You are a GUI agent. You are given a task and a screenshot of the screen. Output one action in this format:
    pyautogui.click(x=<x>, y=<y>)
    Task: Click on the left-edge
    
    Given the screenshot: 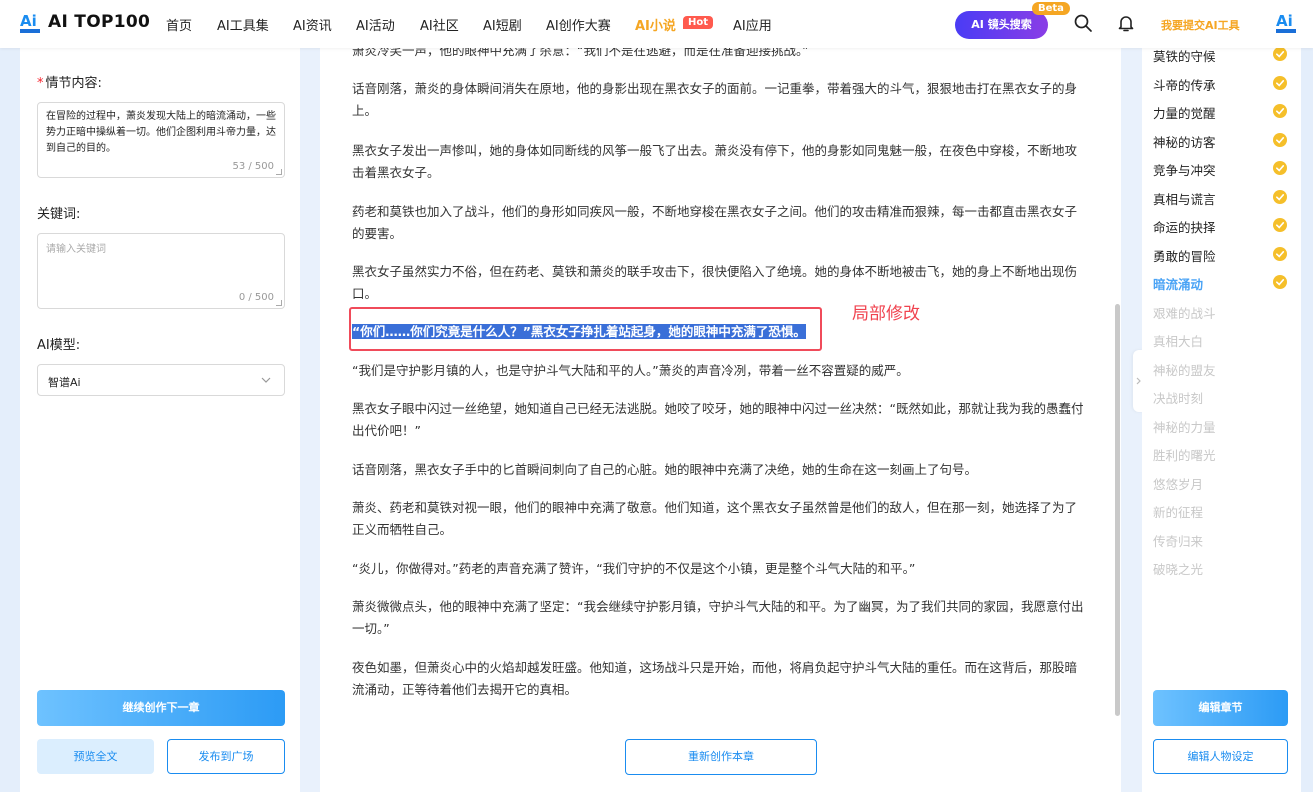 What is the action you would take?
    pyautogui.click(x=10, y=420)
    